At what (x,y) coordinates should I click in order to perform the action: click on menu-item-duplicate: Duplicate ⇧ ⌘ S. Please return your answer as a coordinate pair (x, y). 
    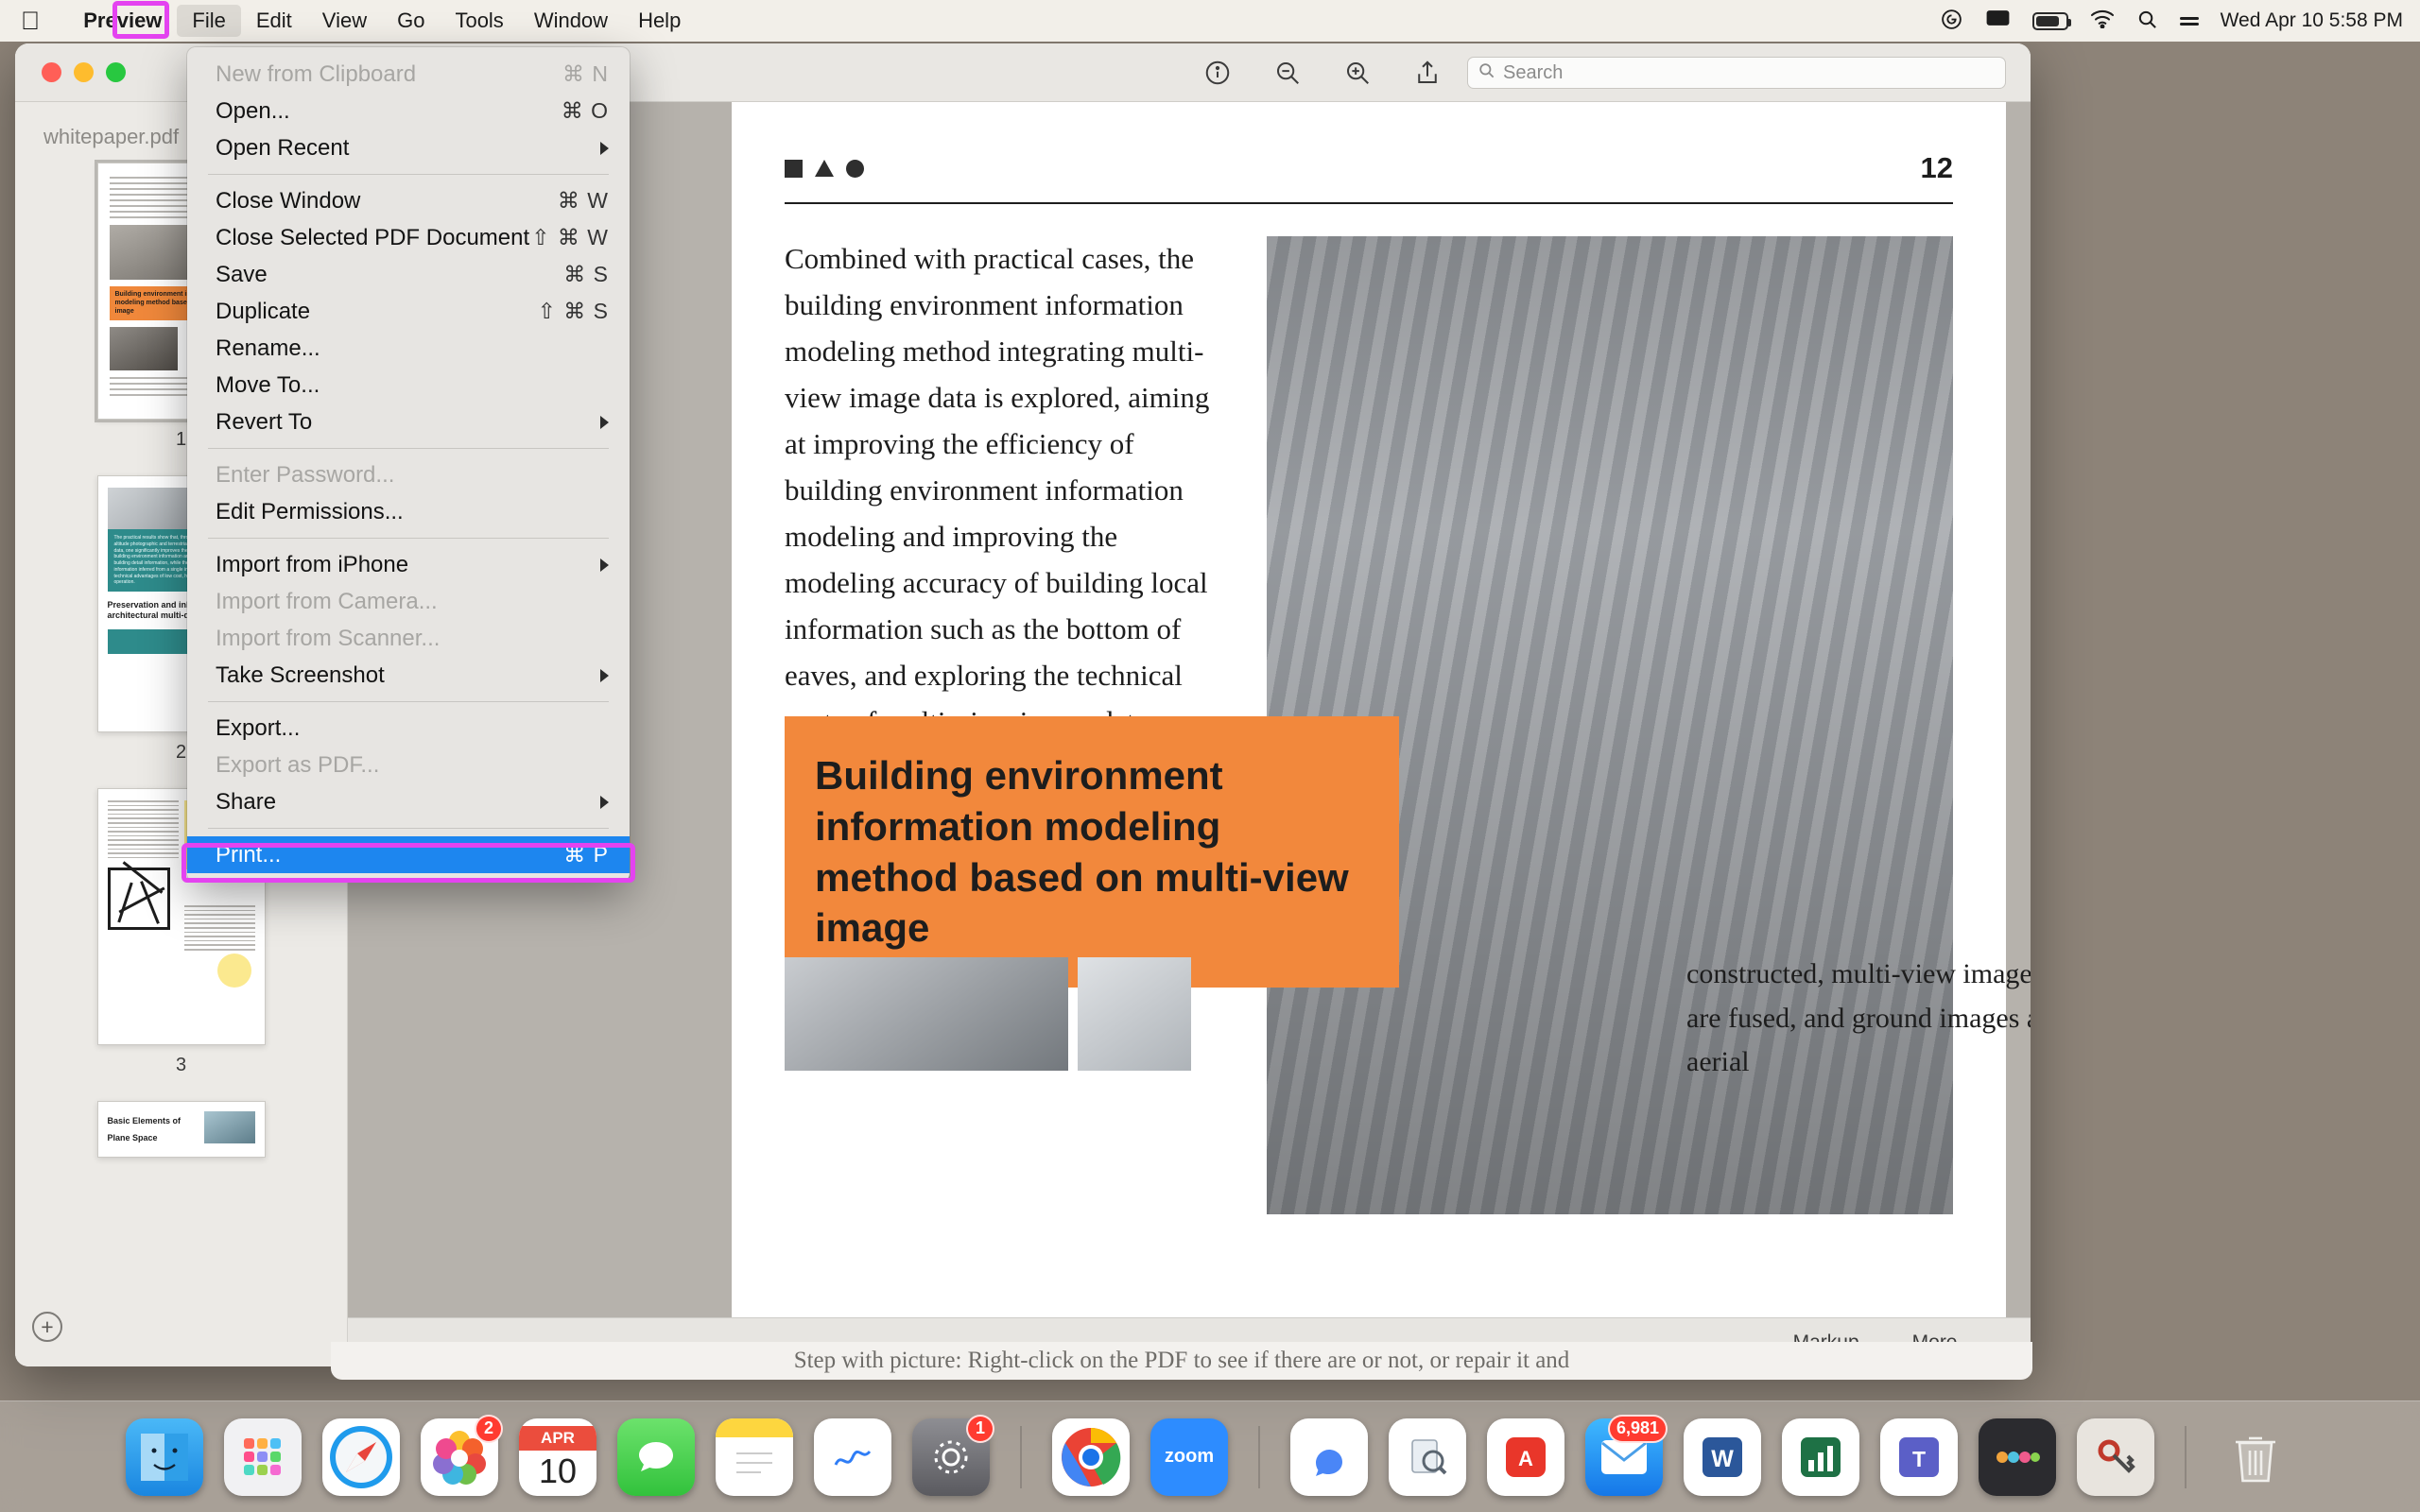
    Looking at the image, I should click on (408, 311).